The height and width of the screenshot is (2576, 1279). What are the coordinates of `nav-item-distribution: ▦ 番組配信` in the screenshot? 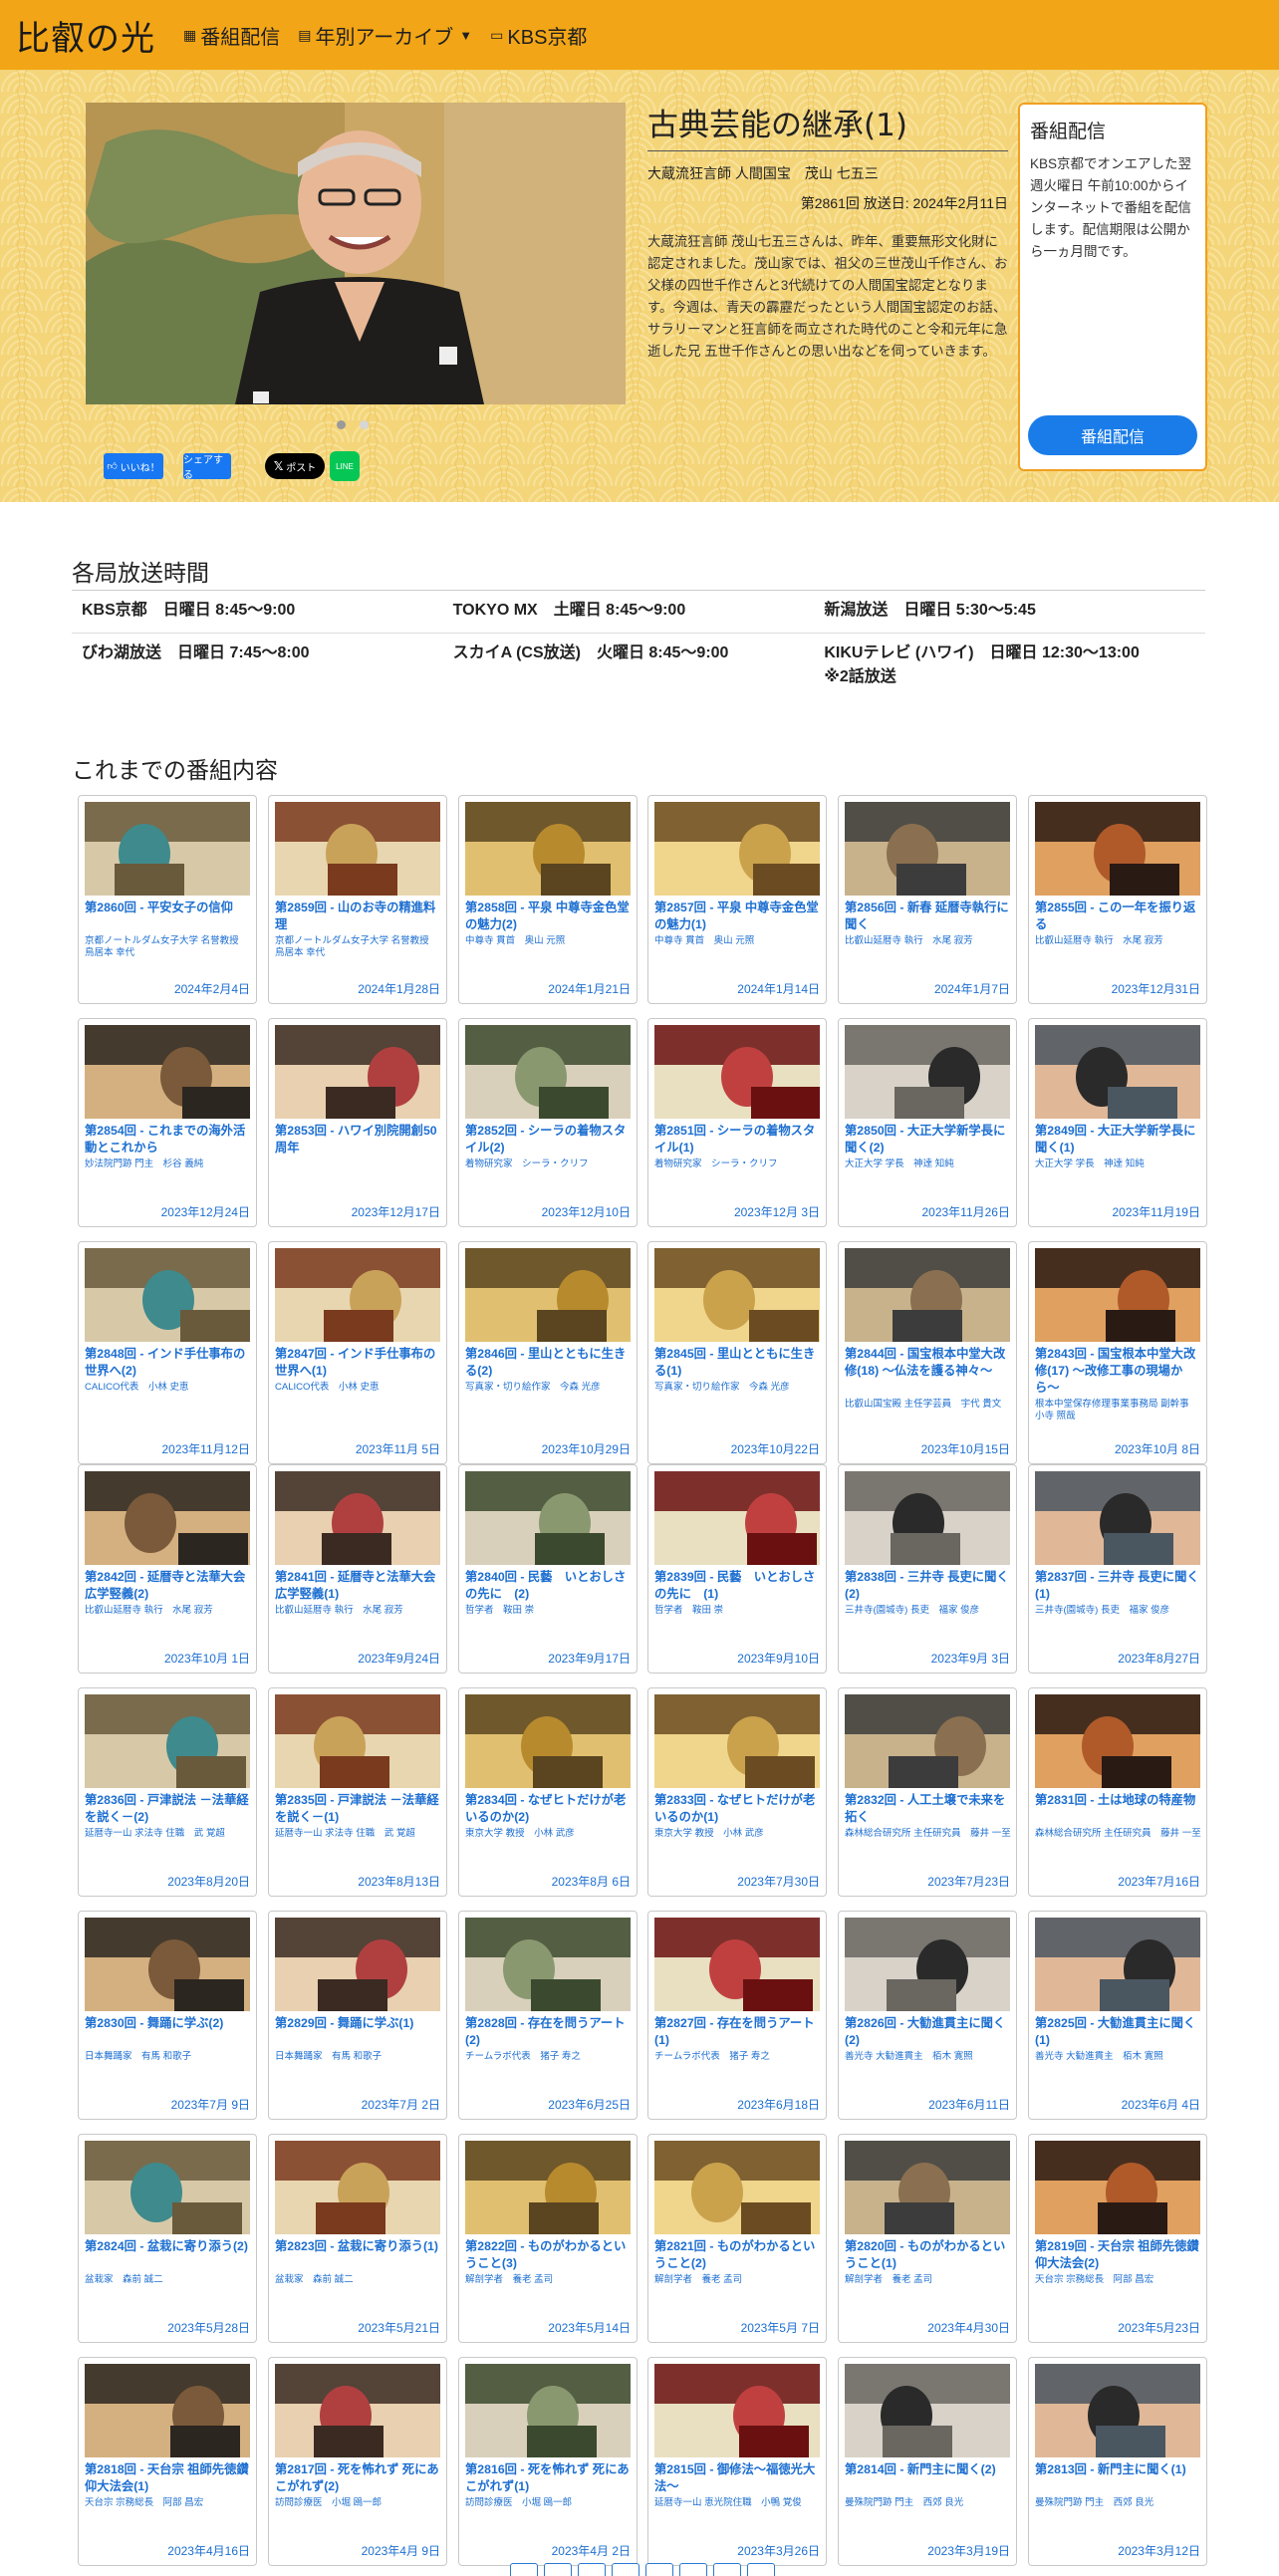 It's located at (232, 35).